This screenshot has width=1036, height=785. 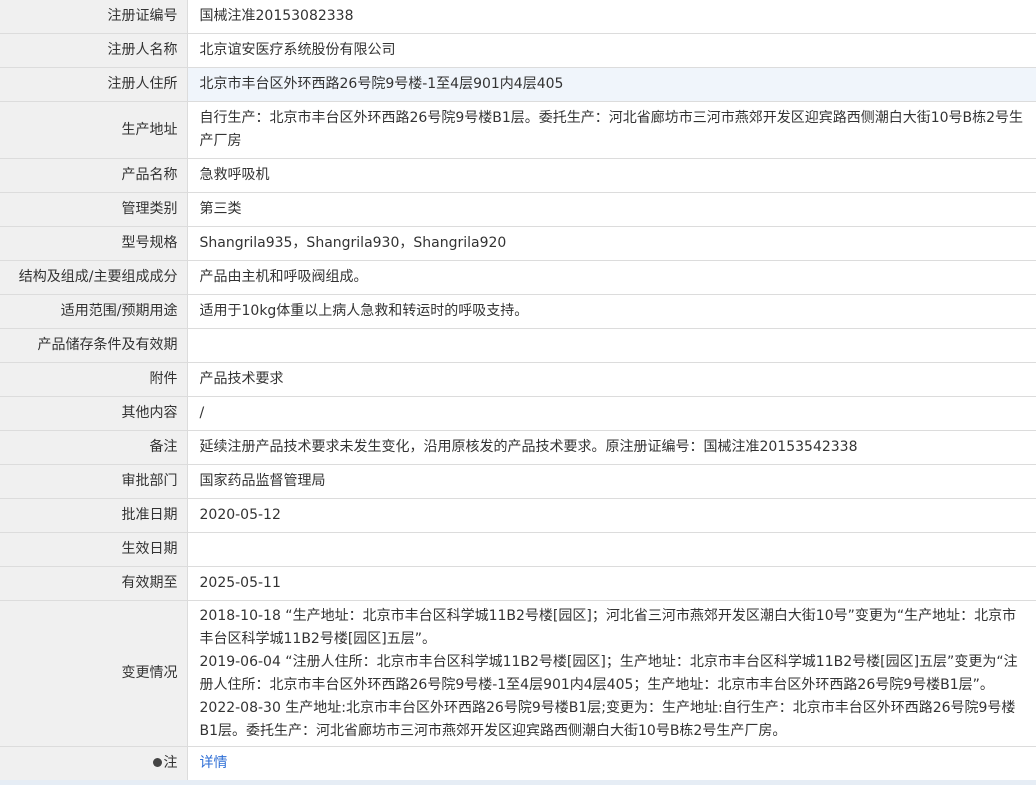 I want to click on row-approval-date: 批准日期 2020-05-12, so click(x=518, y=515).